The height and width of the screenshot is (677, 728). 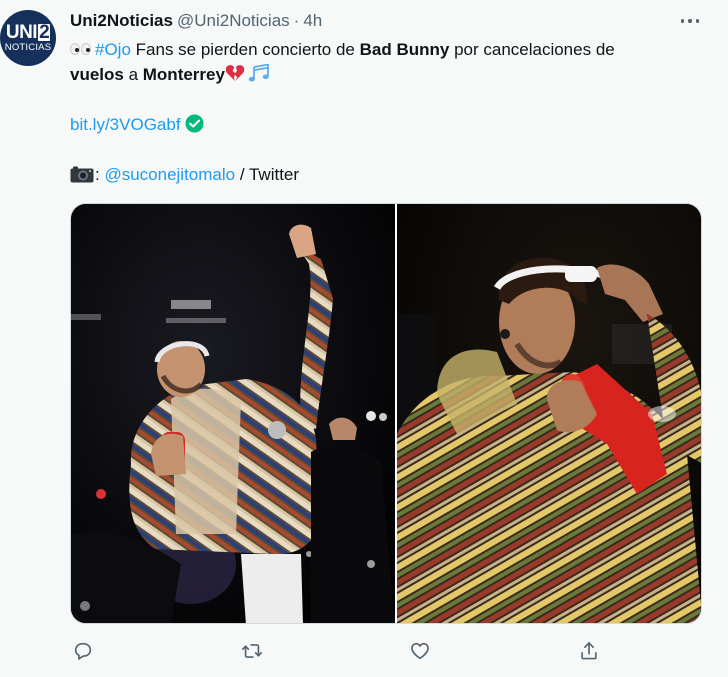 What do you see at coordinates (28, 32) in the screenshot?
I see `avatar-logo: UNI 2` at bounding box center [28, 32].